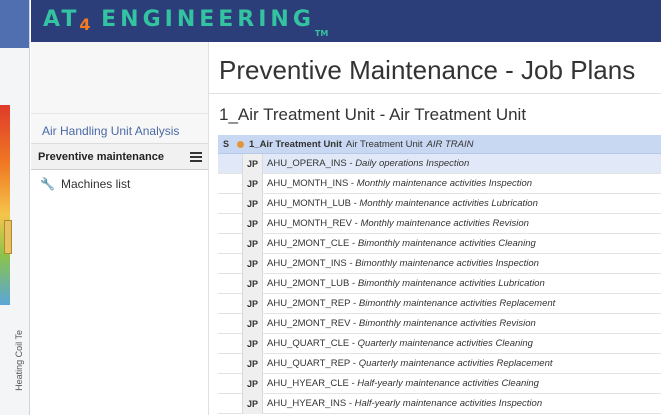 This screenshot has height=415, width=667. Describe the element at coordinates (309, 323) in the screenshot. I see `job-plan-code: AHU_2MONT_REV` at that location.